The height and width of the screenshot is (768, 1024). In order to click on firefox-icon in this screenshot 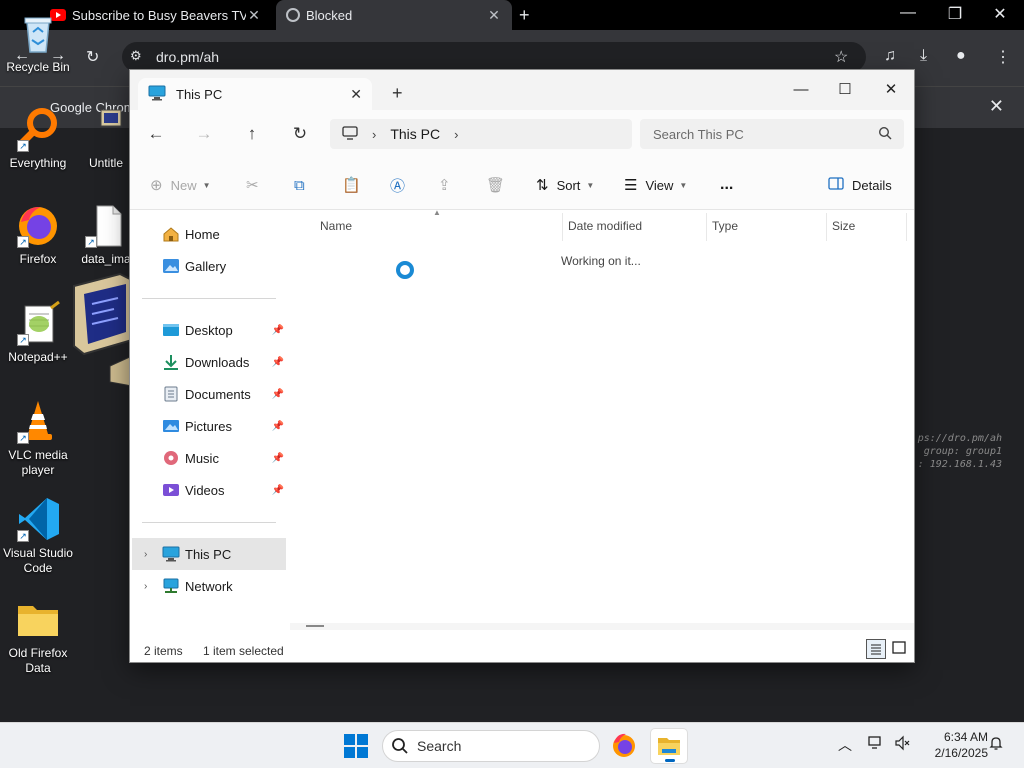, I will do `click(624, 745)`.